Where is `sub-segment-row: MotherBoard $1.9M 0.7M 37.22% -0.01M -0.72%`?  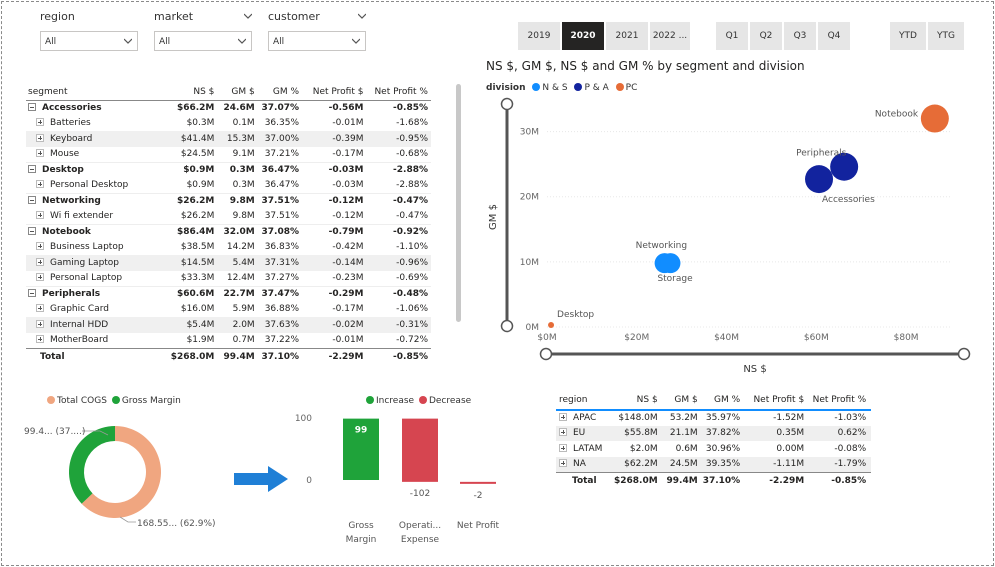
sub-segment-row: MotherBoard $1.9M 0.7M 37.22% -0.01M -0.72% is located at coordinates (228, 341).